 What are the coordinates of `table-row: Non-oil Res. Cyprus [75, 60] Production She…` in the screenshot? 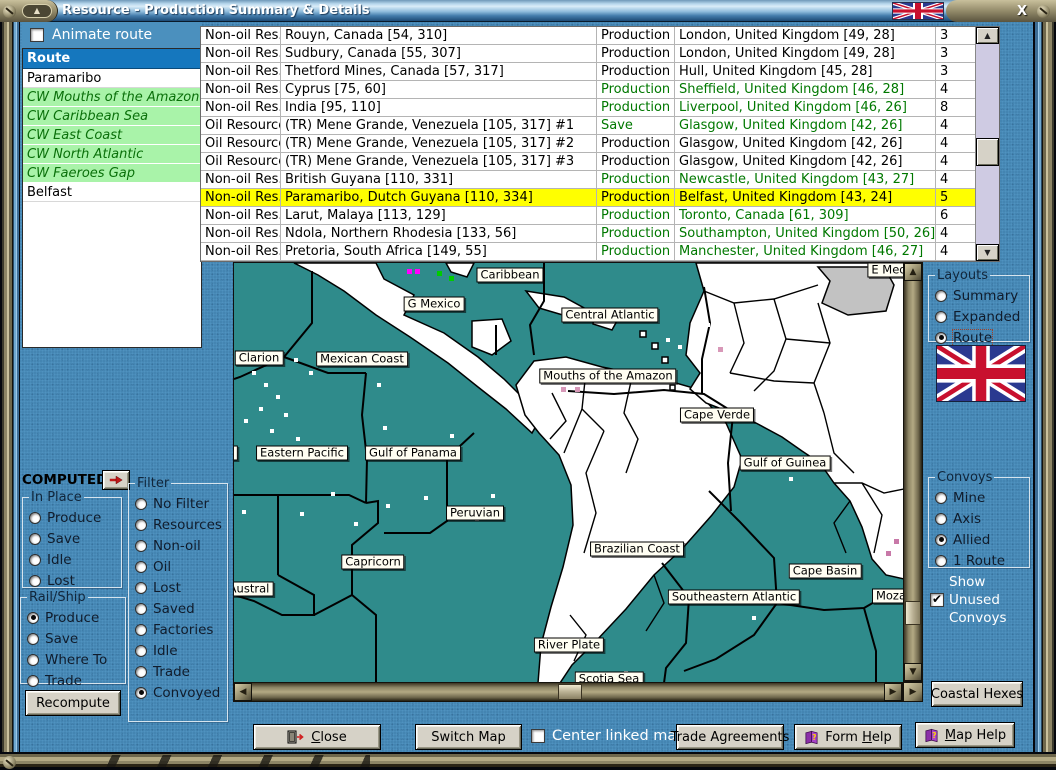 It's located at (600, 90).